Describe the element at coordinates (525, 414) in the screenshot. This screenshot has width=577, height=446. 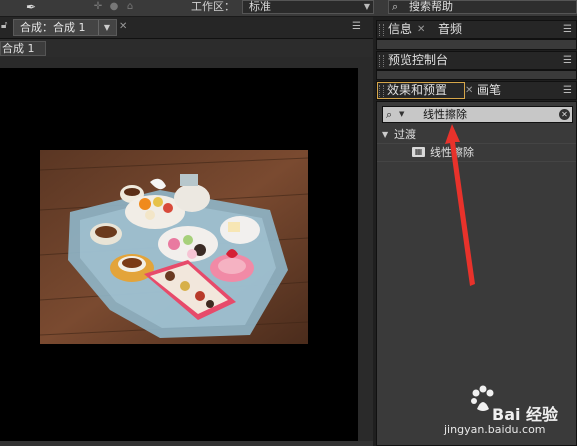
I see `watermark-brand: Bai 经验` at that location.